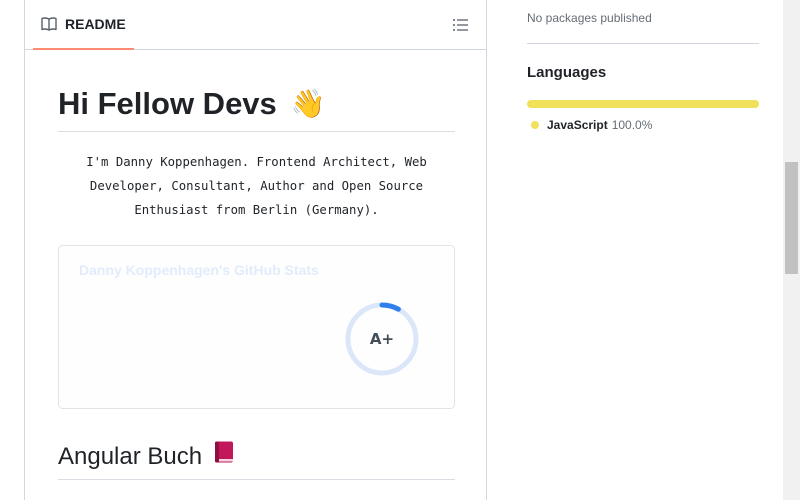  What do you see at coordinates (567, 72) in the screenshot?
I see `languages-heading: Languages` at bounding box center [567, 72].